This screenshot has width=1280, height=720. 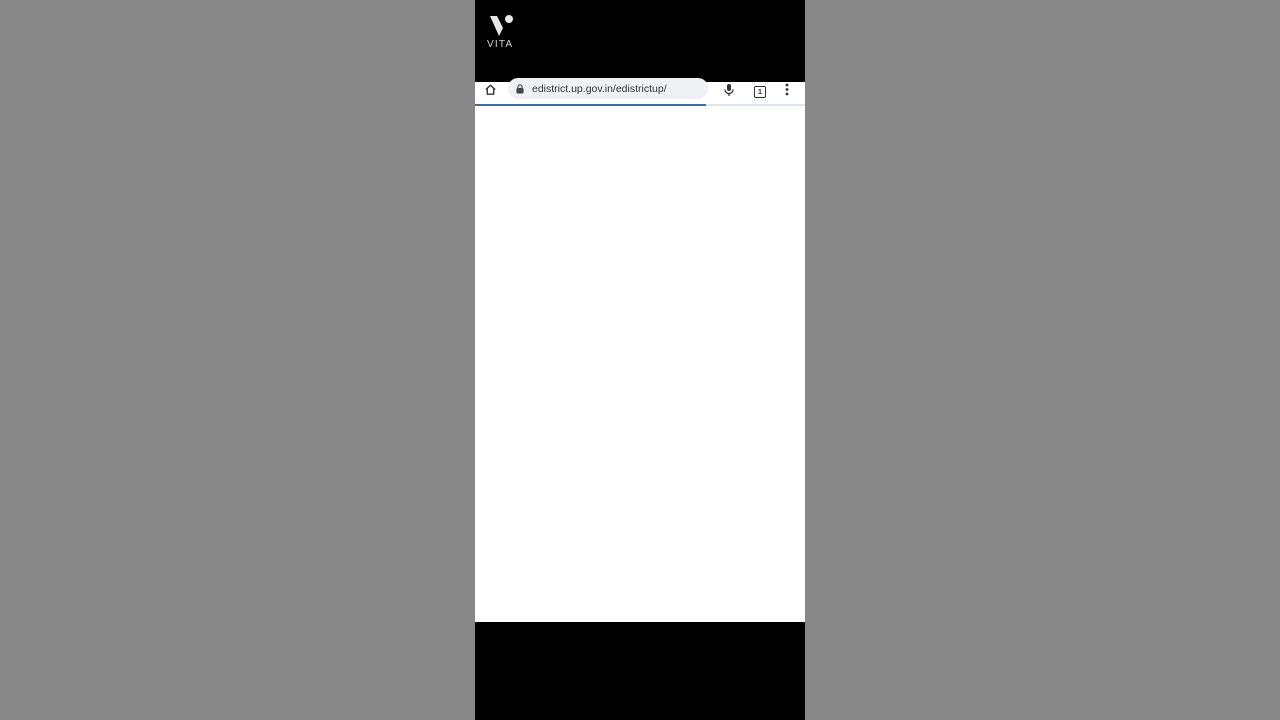 What do you see at coordinates (599, 88) in the screenshot?
I see `url-text: edistrict.up.gov.in/edistrictup/` at bounding box center [599, 88].